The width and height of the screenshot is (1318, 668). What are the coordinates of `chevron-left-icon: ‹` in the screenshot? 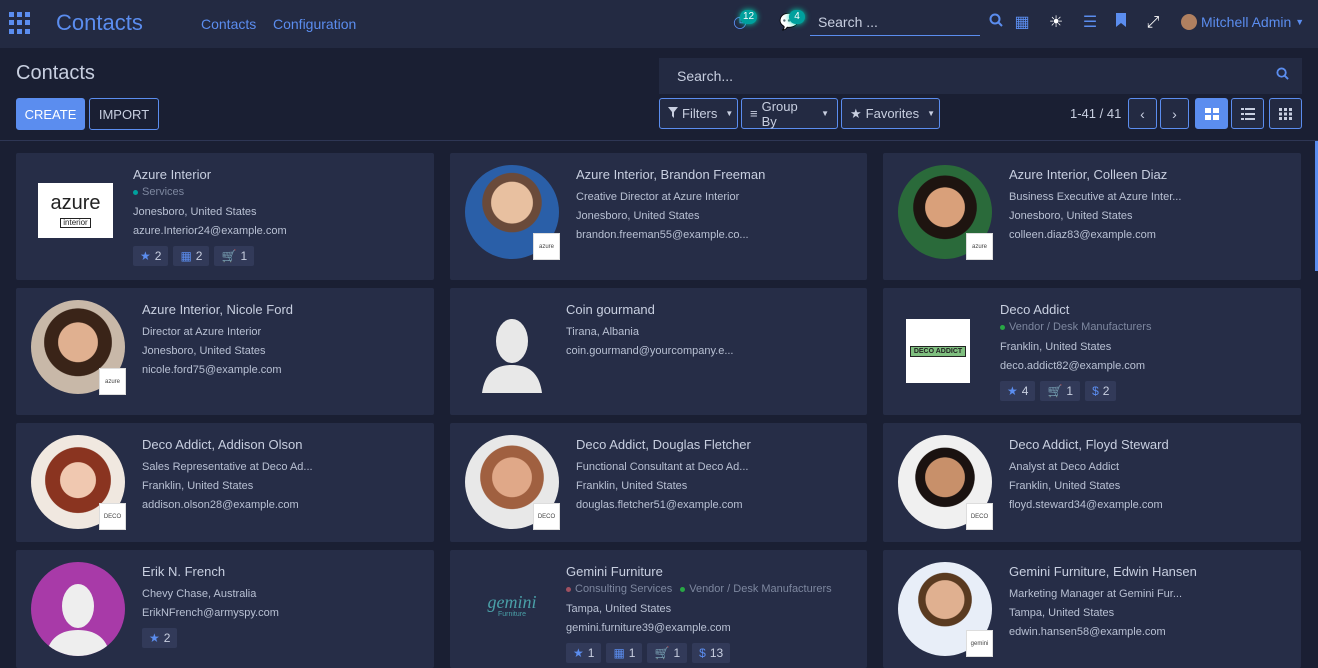 It's located at (1142, 113).